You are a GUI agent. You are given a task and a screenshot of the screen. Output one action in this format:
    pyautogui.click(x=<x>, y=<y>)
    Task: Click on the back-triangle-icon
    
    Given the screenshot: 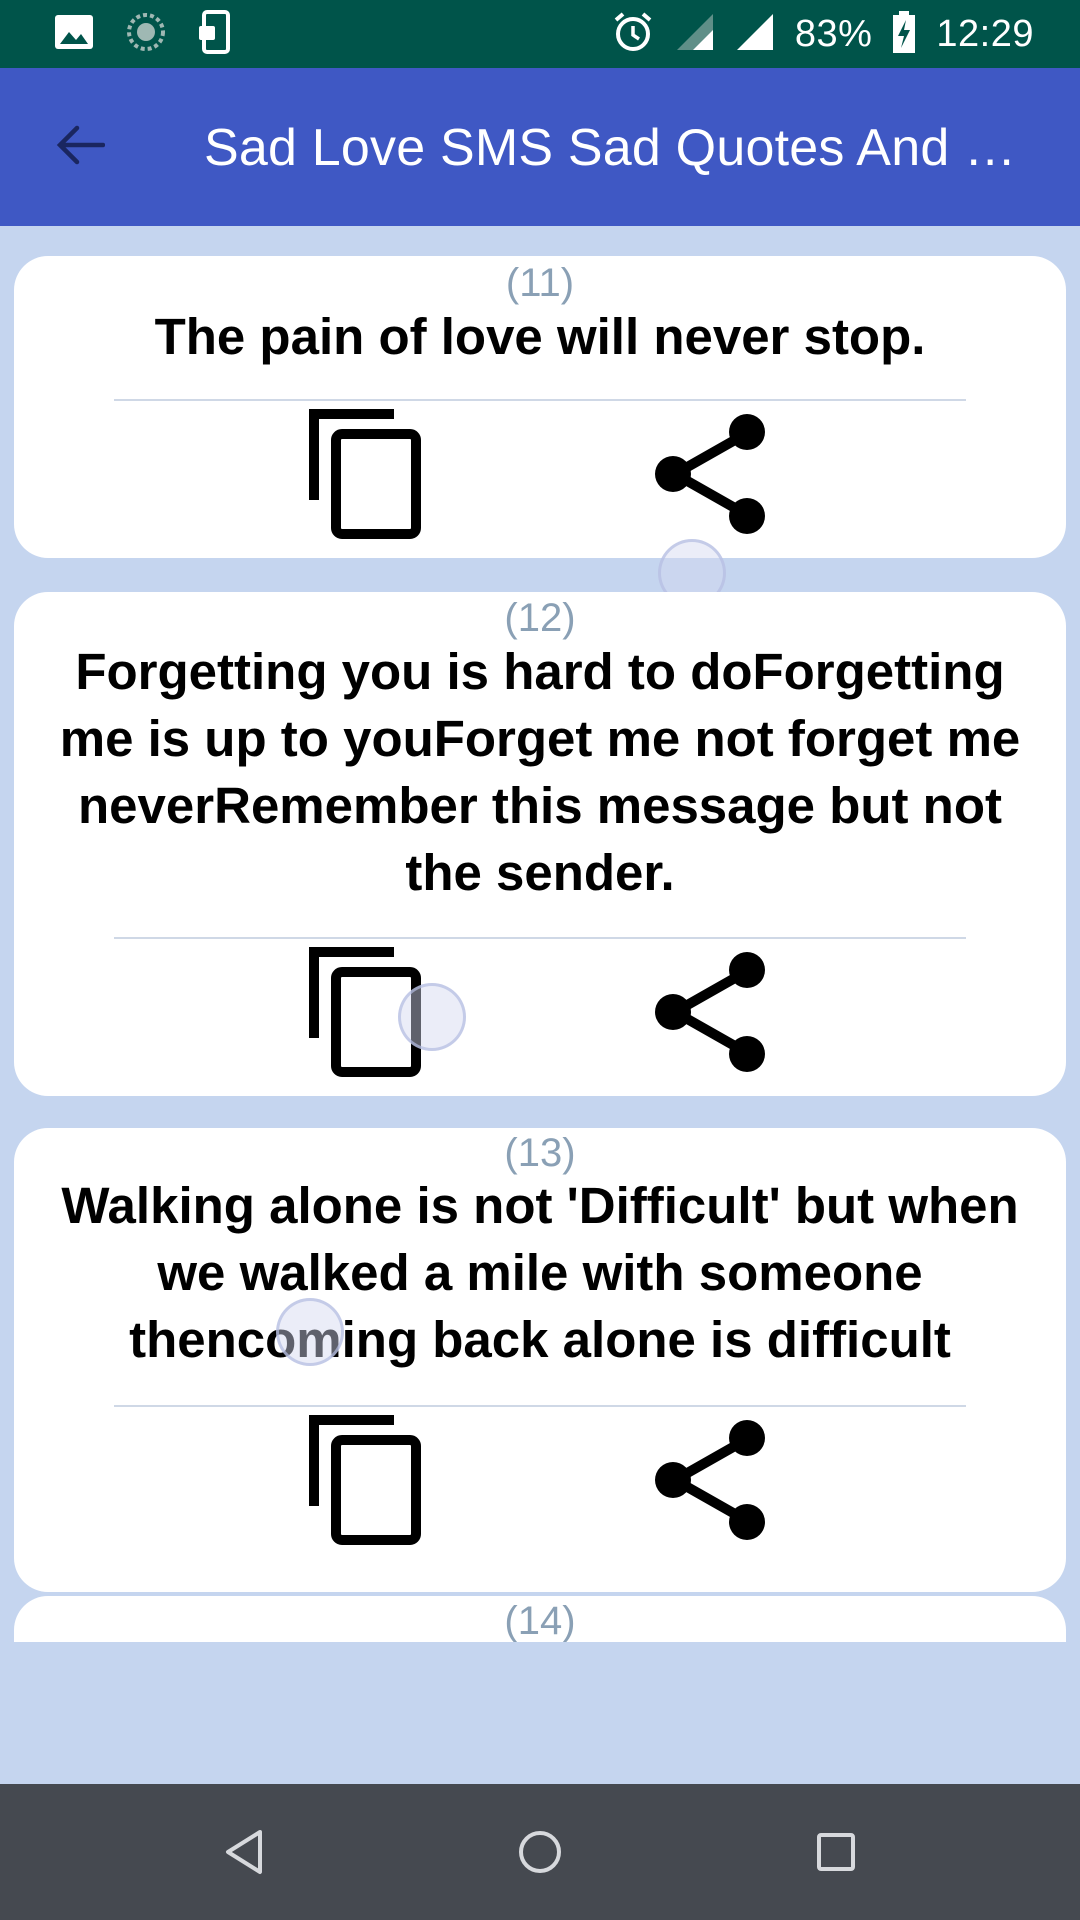 What is the action you would take?
    pyautogui.click(x=244, y=1854)
    